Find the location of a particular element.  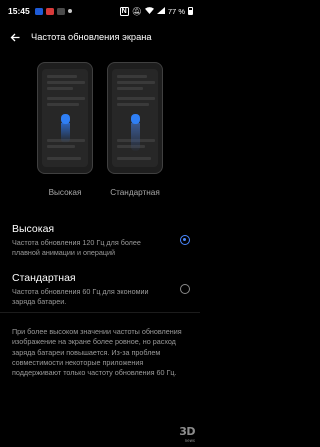

arrow-left-icon is located at coordinates (15, 37).